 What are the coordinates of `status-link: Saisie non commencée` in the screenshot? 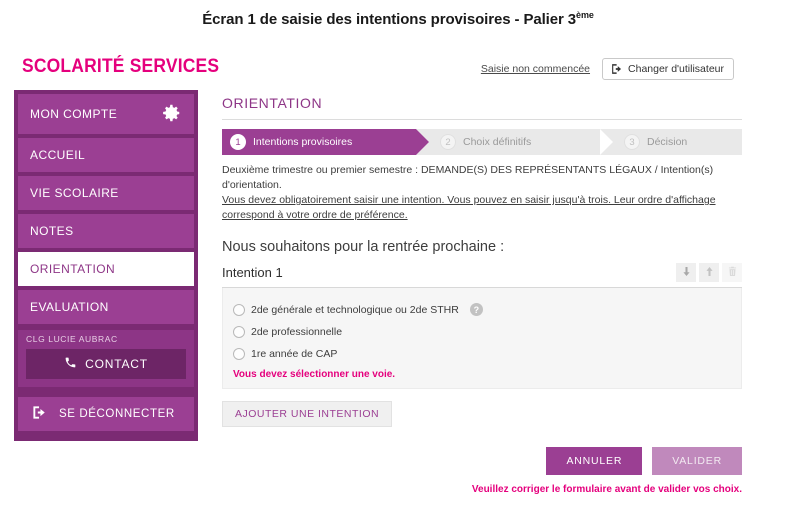 It's located at (535, 69).